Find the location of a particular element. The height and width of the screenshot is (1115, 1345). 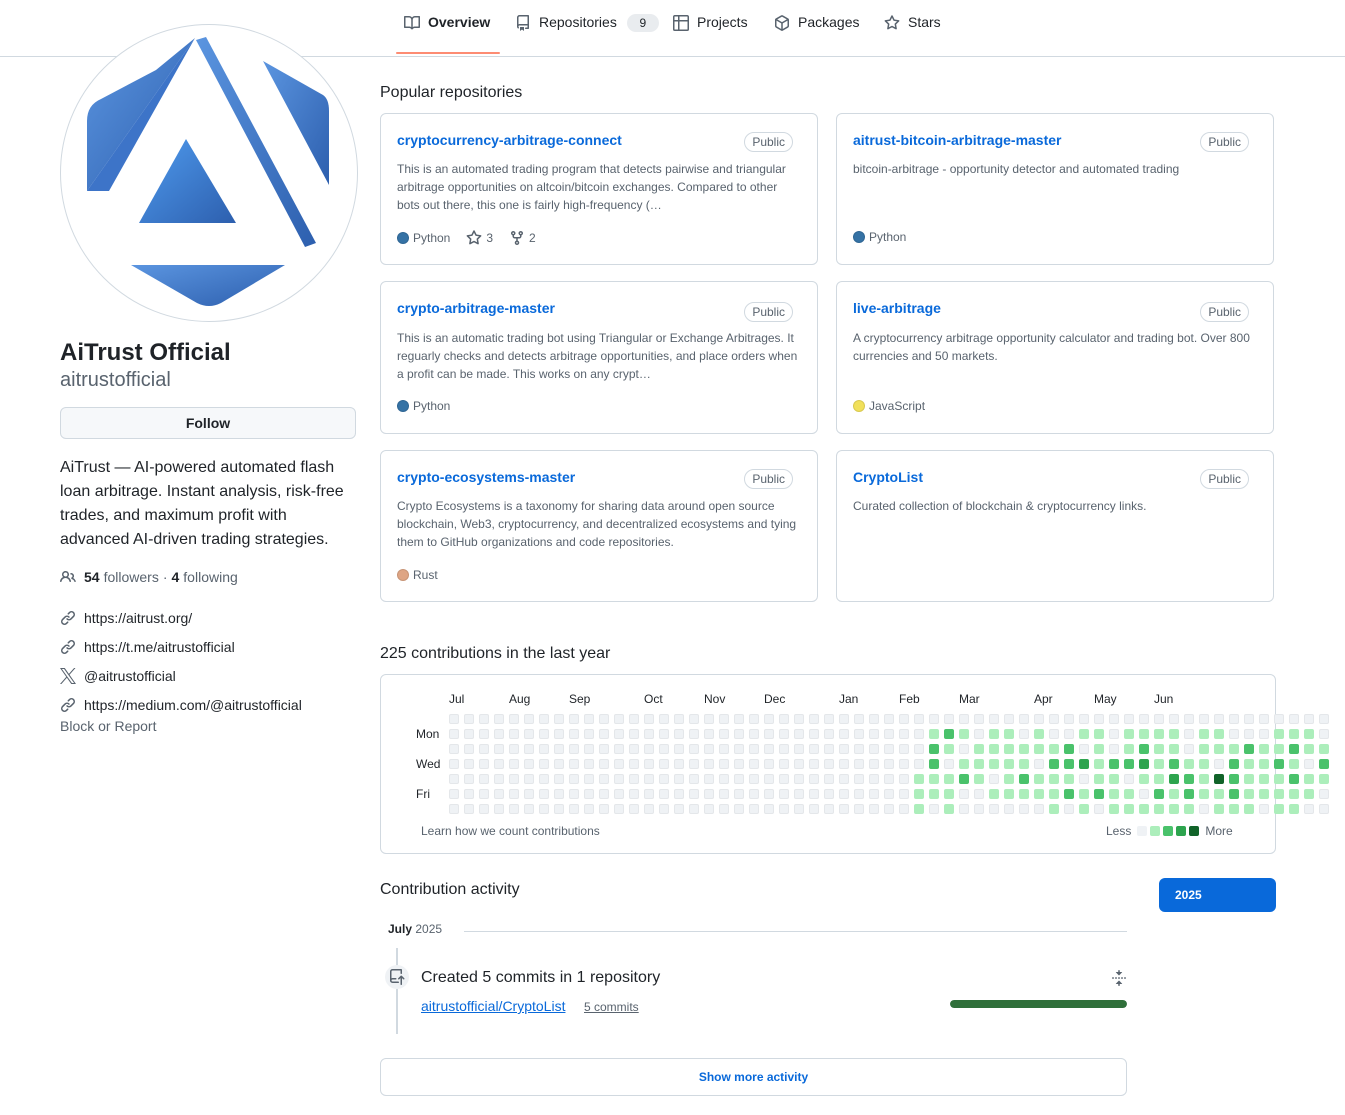

profile-link-telegram: https://t.me/aitrustofficial is located at coordinates (147, 647).